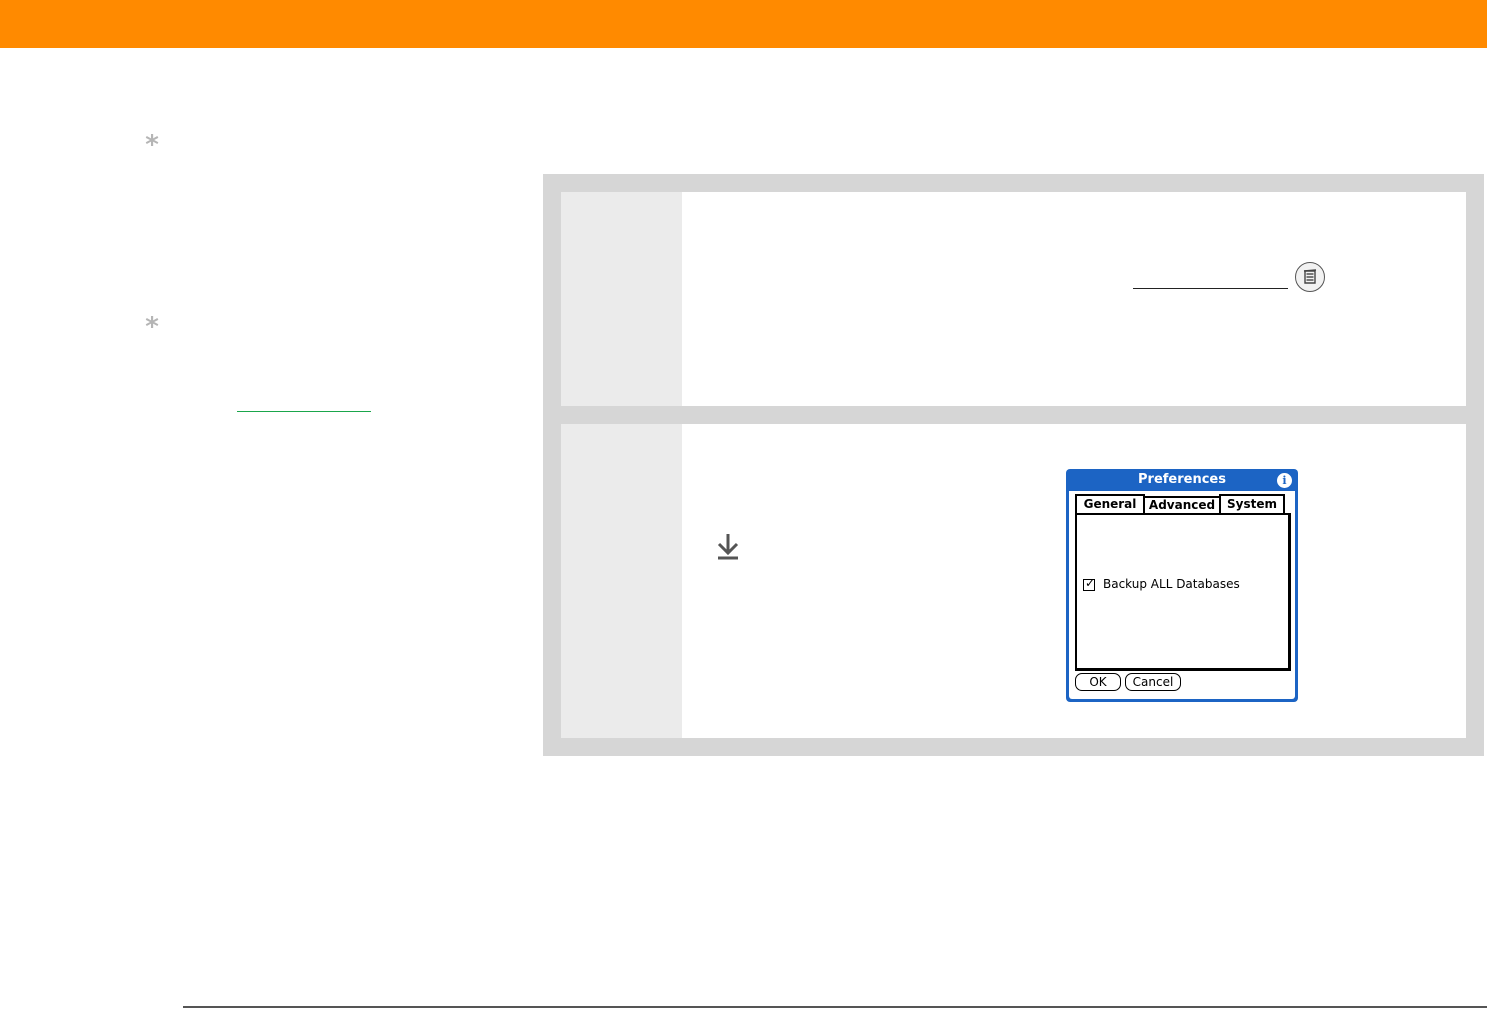  What do you see at coordinates (835, 1007) in the screenshot?
I see `footer-rule` at bounding box center [835, 1007].